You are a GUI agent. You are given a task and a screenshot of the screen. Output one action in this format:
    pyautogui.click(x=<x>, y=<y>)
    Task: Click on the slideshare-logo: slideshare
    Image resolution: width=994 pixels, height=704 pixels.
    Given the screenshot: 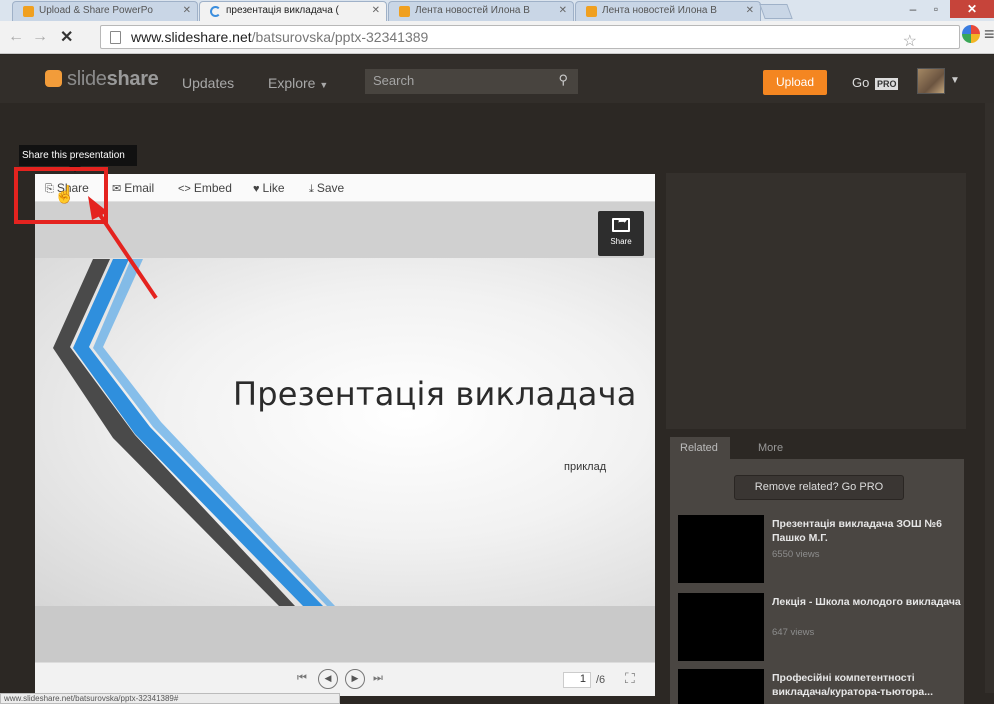 What is the action you would take?
    pyautogui.click(x=102, y=79)
    